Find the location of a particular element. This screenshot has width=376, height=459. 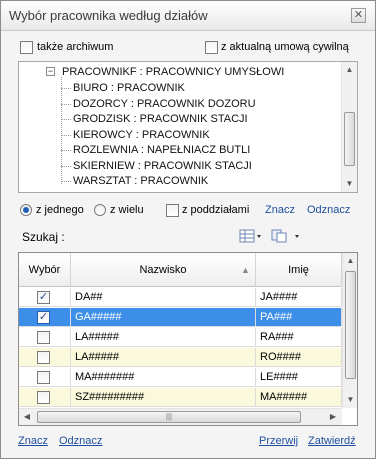

single-radio is located at coordinates (26, 210).